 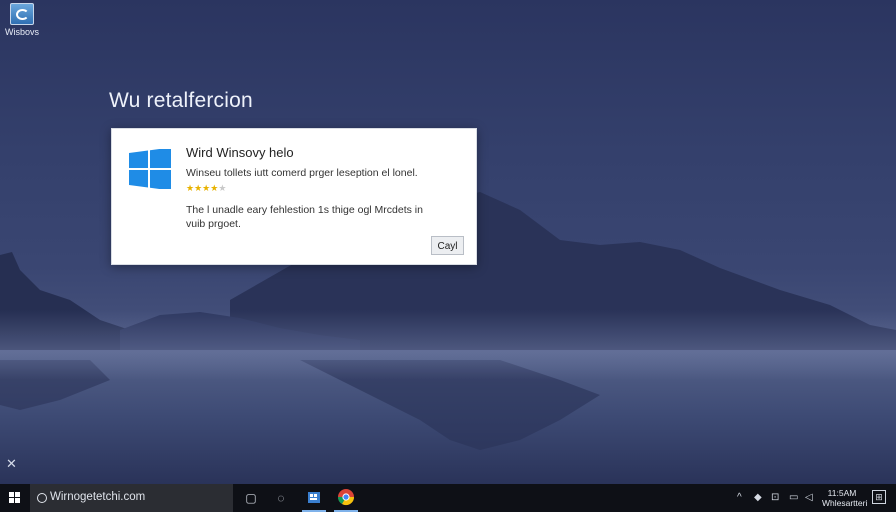 I want to click on notification-center-icon: ⊞, so click(x=879, y=497).